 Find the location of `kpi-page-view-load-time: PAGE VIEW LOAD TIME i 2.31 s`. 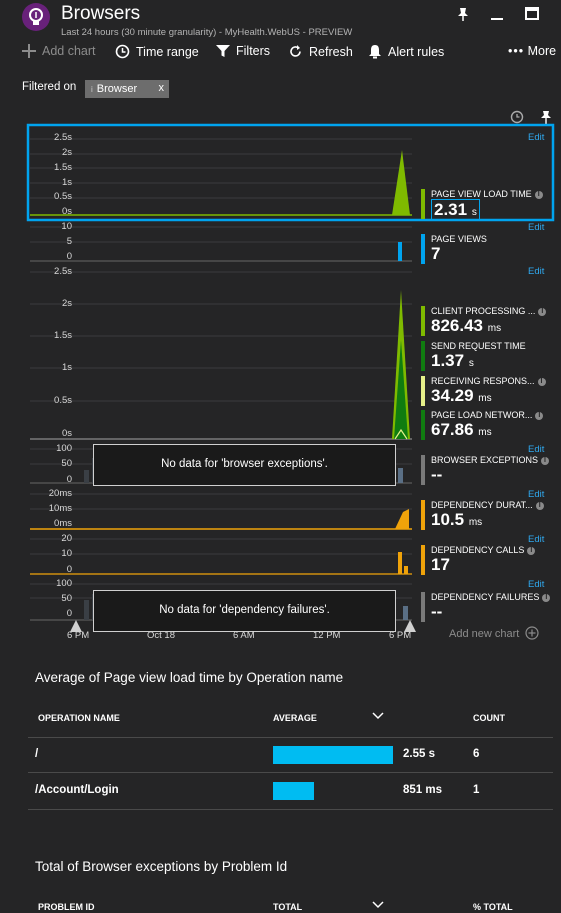

kpi-page-view-load-time: PAGE VIEW LOAD TIME i 2.31 s is located at coordinates (487, 205).